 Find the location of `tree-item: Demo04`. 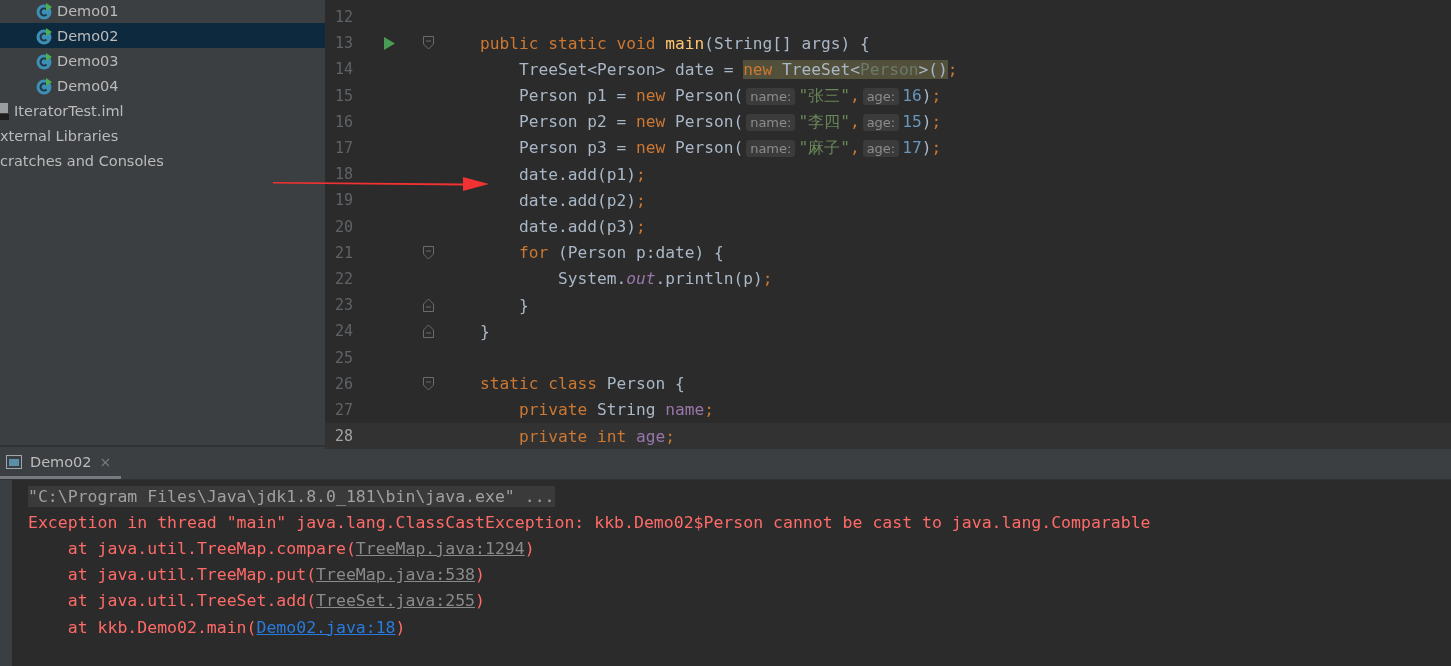

tree-item: Demo04 is located at coordinates (162, 85).